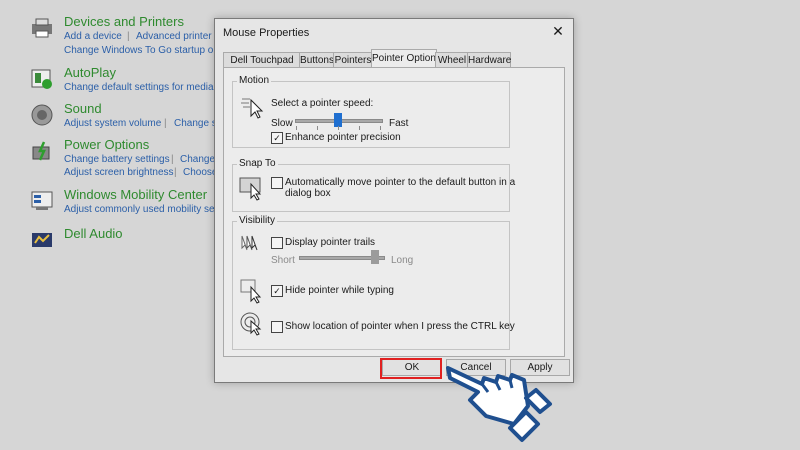  I want to click on windows-to-go-link: Change Windows To Go startup optio, so click(146, 50).